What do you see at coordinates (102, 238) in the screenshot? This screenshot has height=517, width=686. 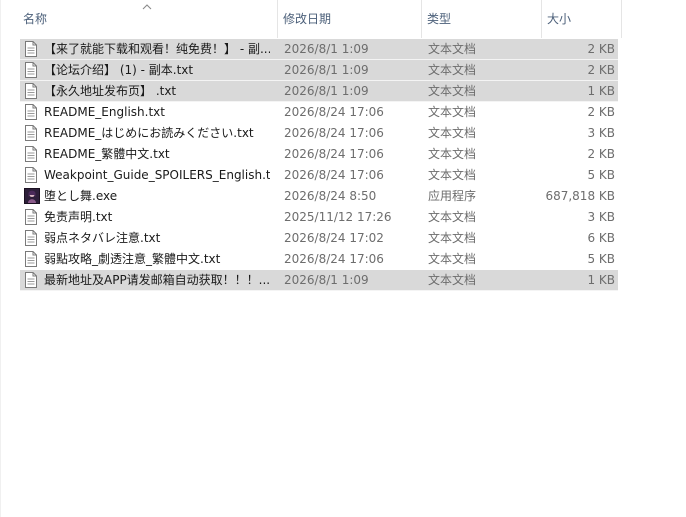 I see `file-name: 弱点ネタバレ注意.txt` at bounding box center [102, 238].